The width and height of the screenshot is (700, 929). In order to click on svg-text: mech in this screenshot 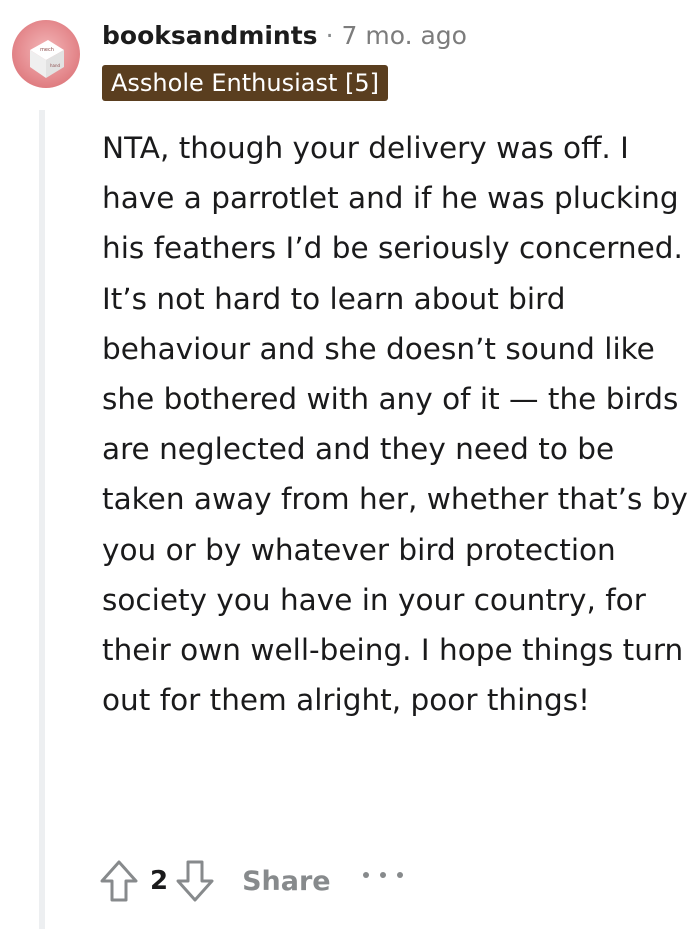, I will do `click(47, 50)`.